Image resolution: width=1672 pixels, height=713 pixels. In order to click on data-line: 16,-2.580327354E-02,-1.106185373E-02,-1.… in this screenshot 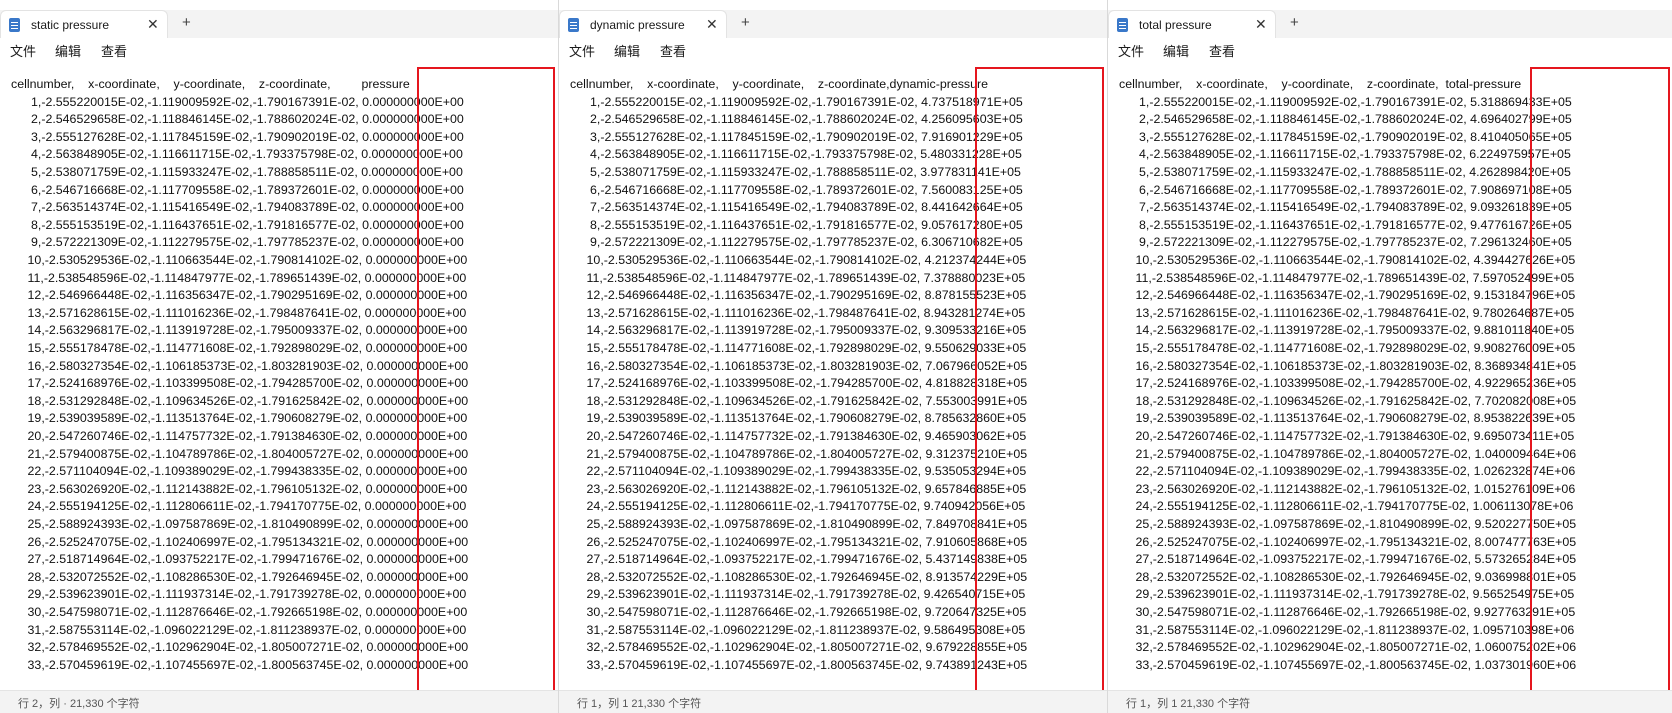, I will do `click(793, 365)`.